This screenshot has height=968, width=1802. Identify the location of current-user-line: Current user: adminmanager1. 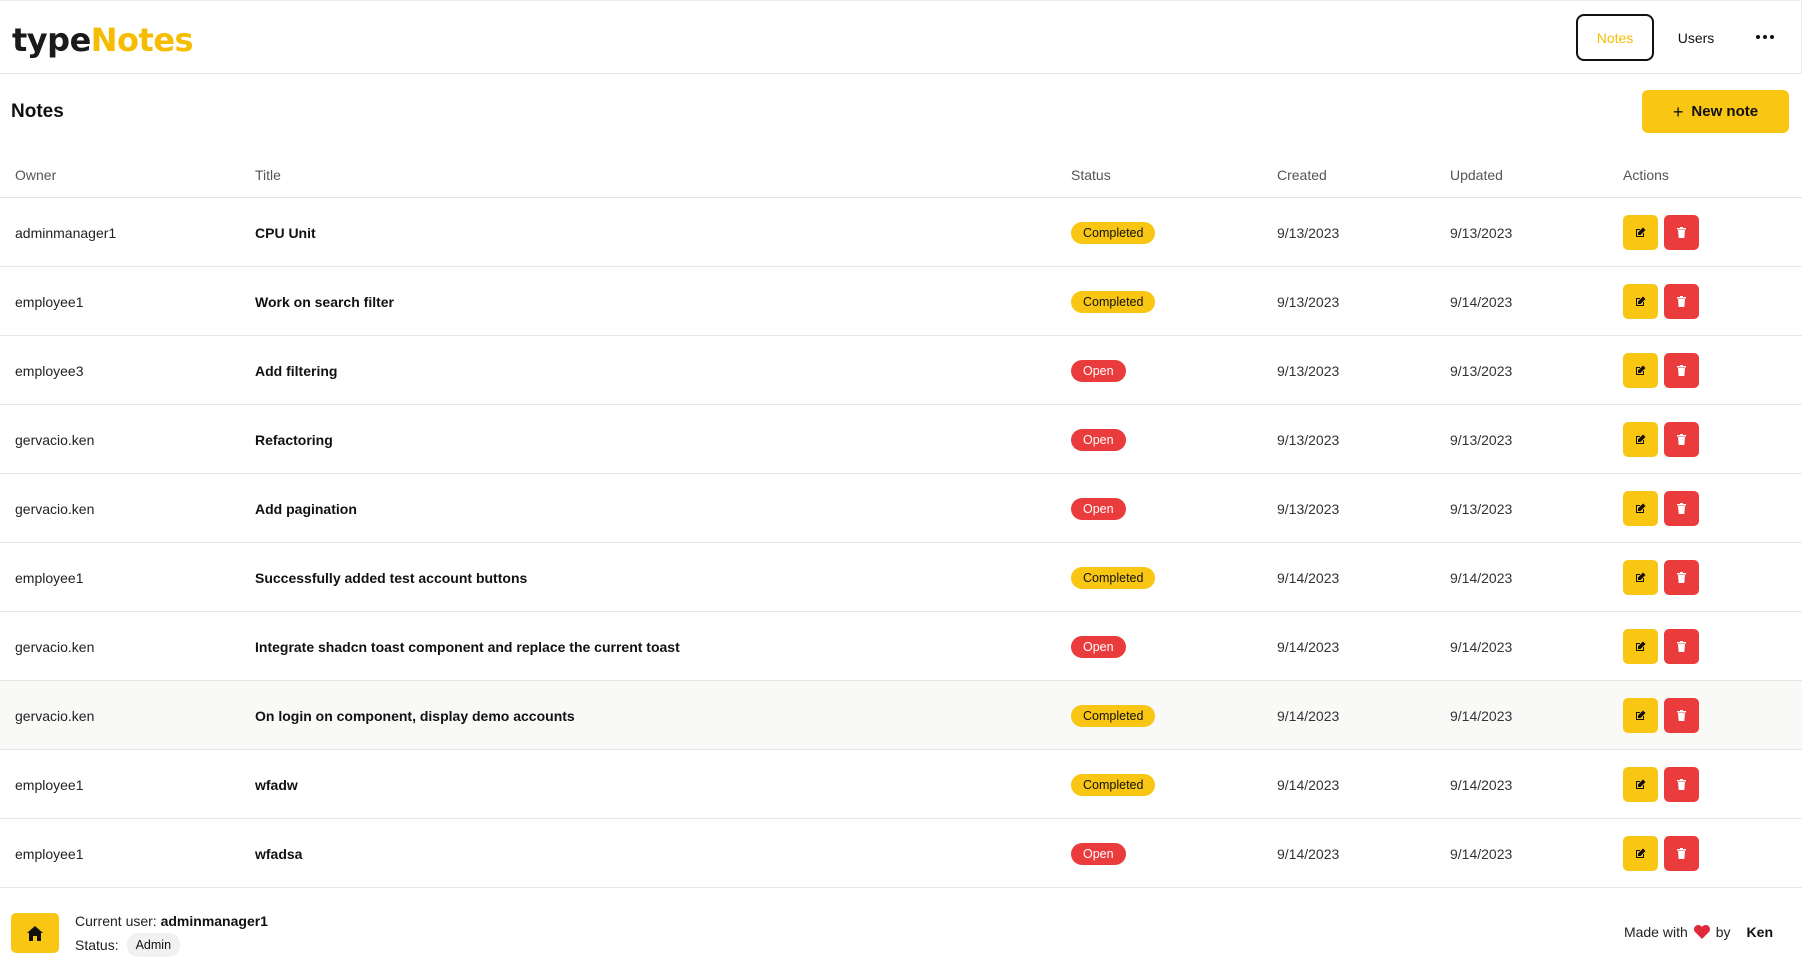
(171, 921).